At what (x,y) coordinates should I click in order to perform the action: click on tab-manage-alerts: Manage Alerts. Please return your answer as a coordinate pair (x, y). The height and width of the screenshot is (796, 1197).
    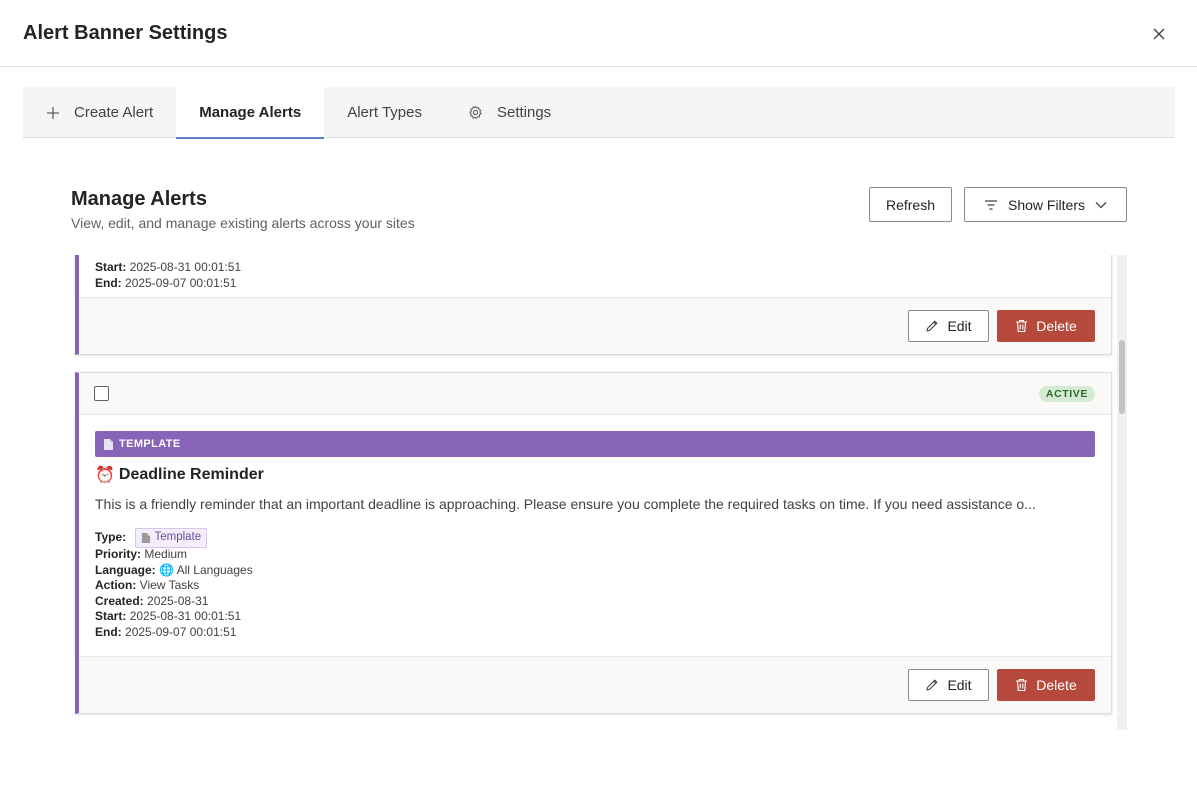
    Looking at the image, I should click on (250, 113).